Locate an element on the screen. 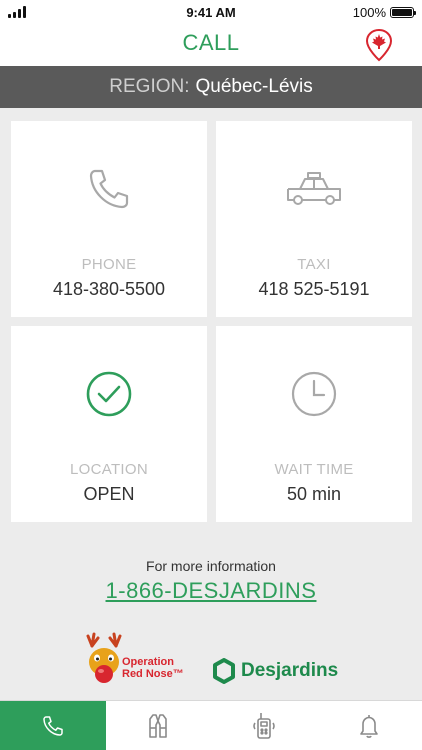  tab-volunteer is located at coordinates (159, 725).